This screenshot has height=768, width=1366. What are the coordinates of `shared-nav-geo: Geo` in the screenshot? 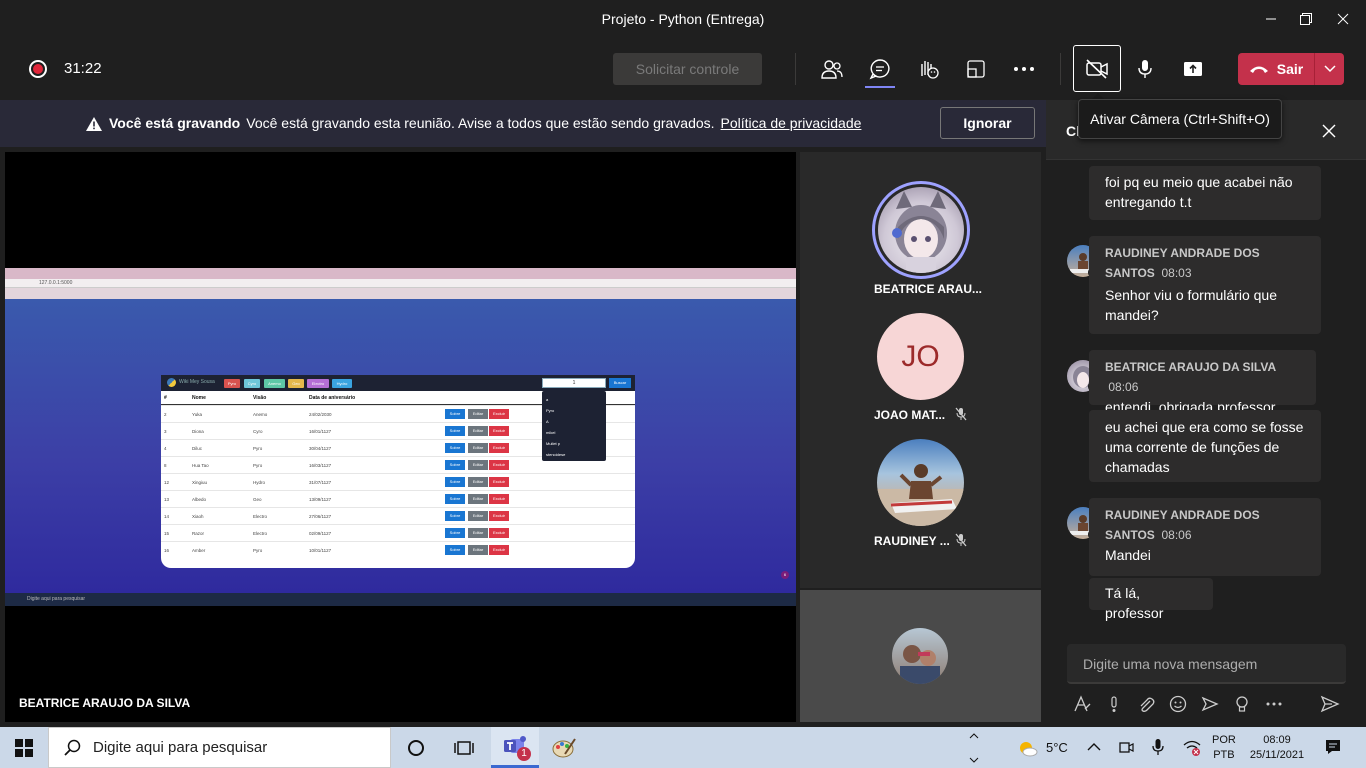 It's located at (296, 383).